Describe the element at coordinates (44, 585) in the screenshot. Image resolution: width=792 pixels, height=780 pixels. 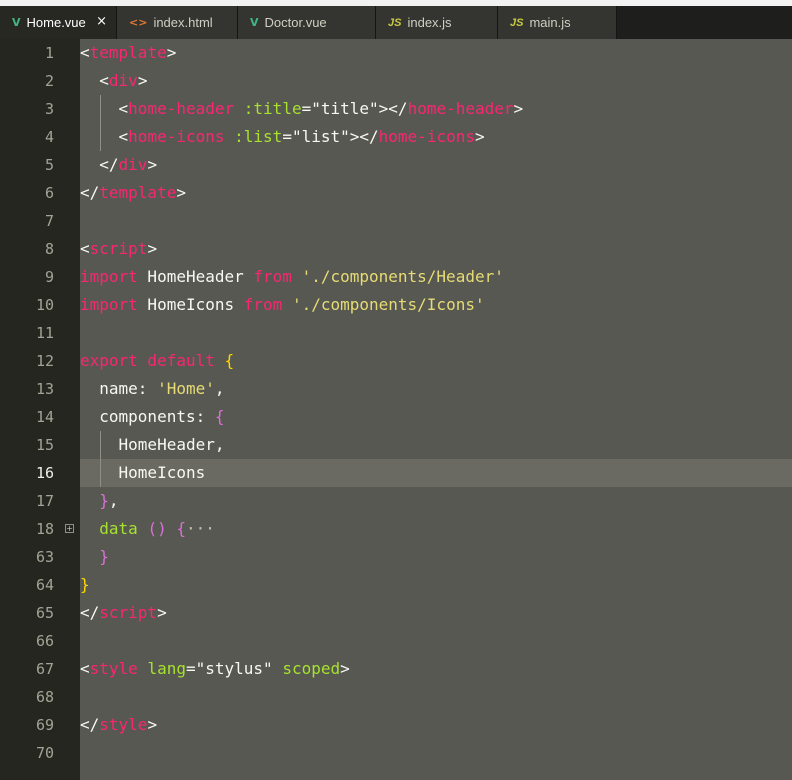
I see `line-number: 64` at that location.